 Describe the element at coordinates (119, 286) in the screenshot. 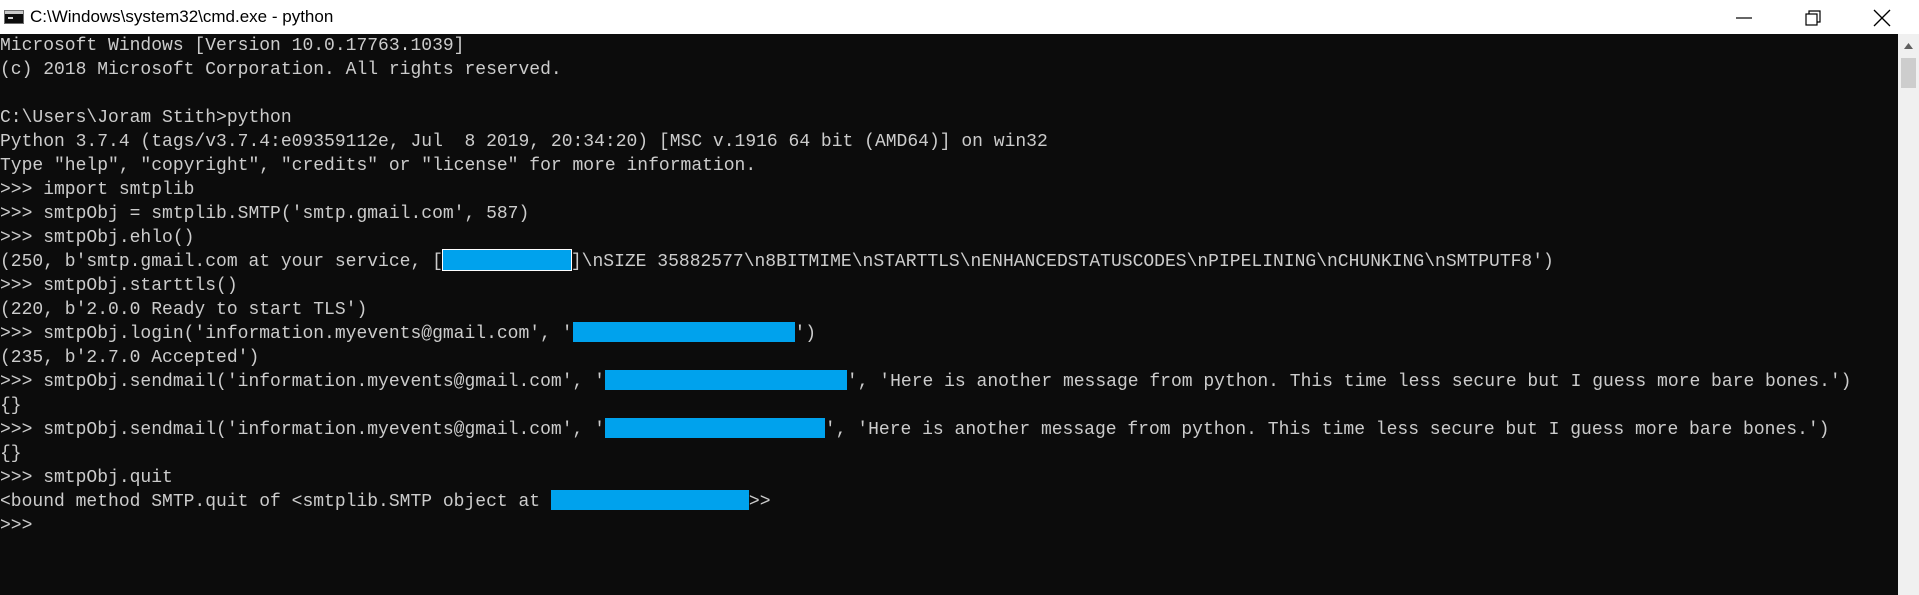

I see `console-text: >>> smtpObj.starttls()` at that location.